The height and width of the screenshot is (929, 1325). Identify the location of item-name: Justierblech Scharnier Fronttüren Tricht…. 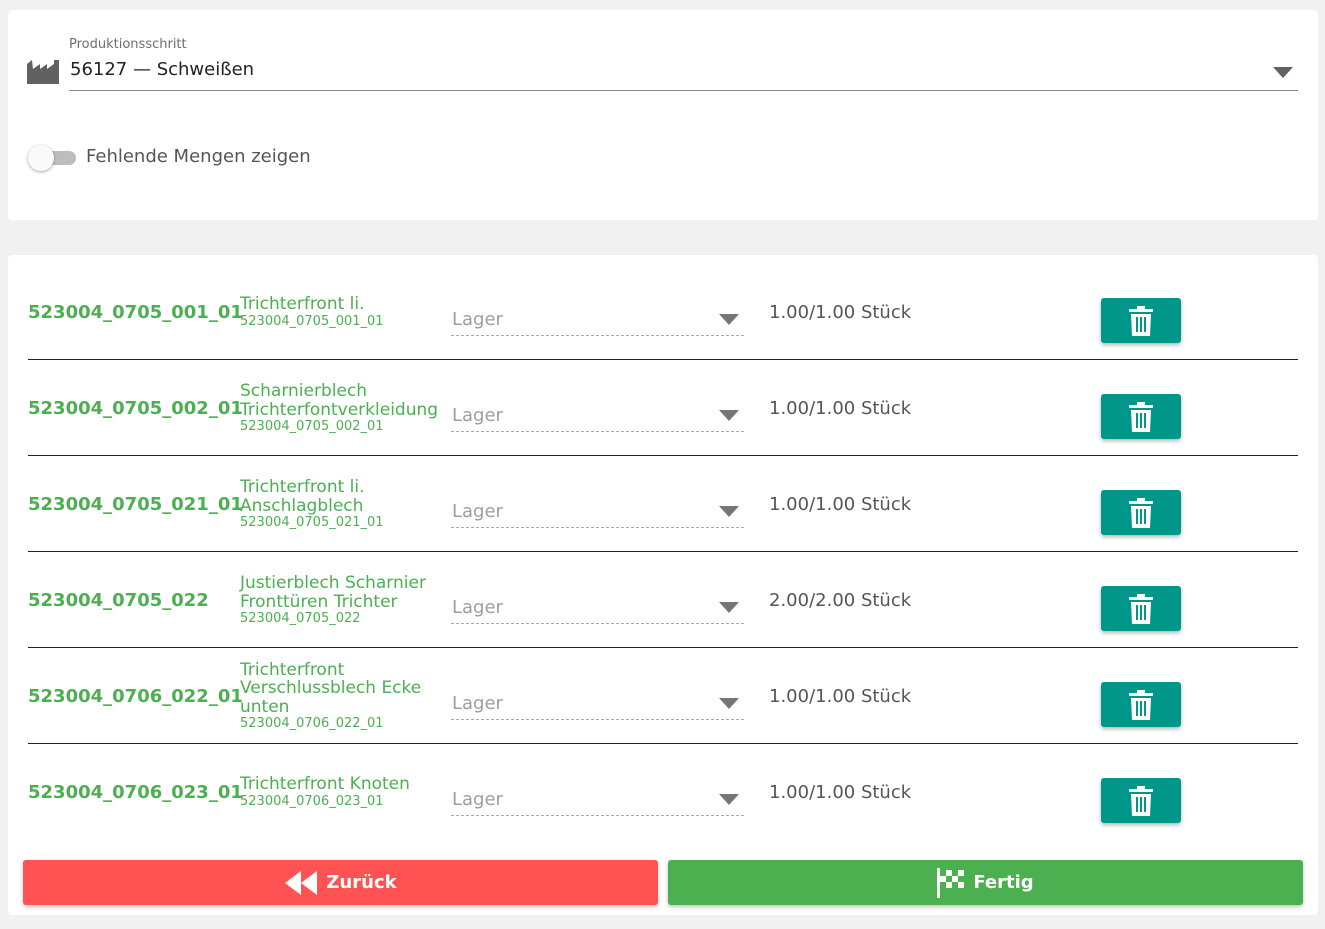
(333, 592).